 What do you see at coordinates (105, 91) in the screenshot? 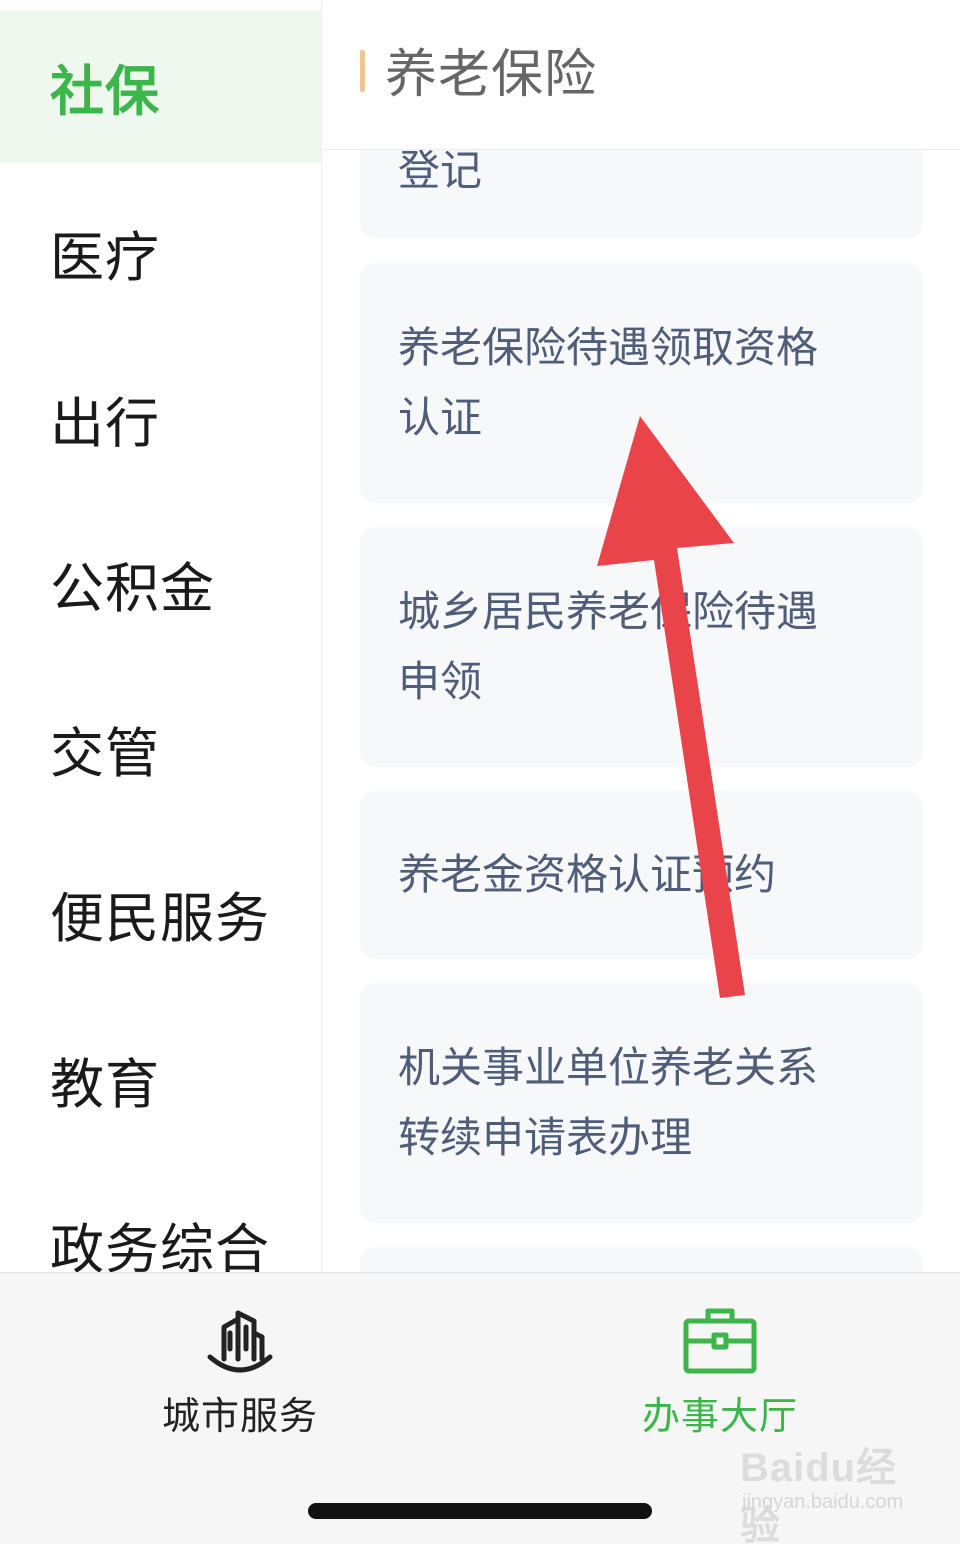
I see `sidebar-item-label: 社保` at bounding box center [105, 91].